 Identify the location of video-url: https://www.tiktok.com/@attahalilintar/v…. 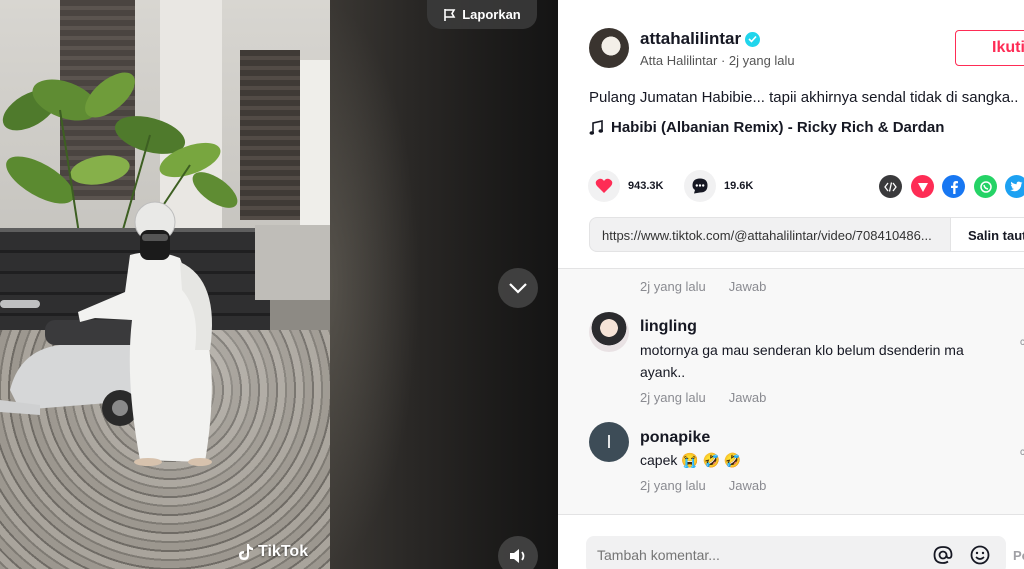
(767, 235).